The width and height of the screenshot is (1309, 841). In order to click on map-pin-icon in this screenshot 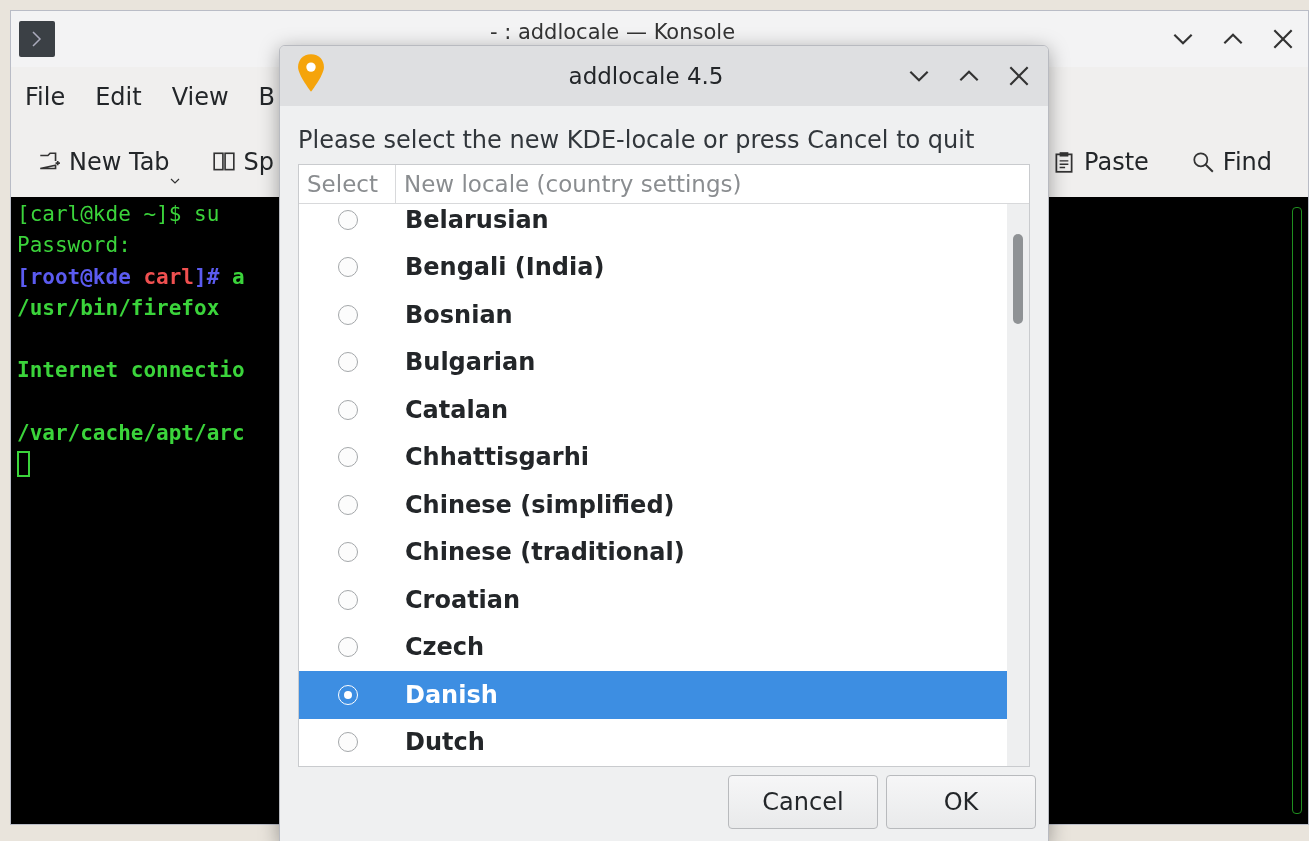, I will do `click(311, 73)`.